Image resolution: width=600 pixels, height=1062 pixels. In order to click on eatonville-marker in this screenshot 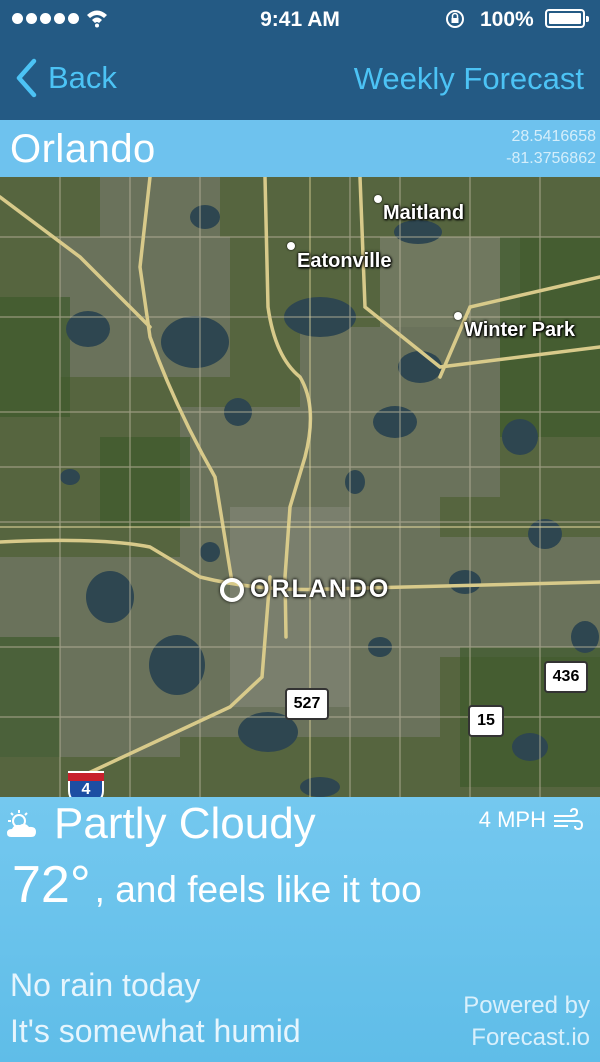, I will do `click(291, 246)`.